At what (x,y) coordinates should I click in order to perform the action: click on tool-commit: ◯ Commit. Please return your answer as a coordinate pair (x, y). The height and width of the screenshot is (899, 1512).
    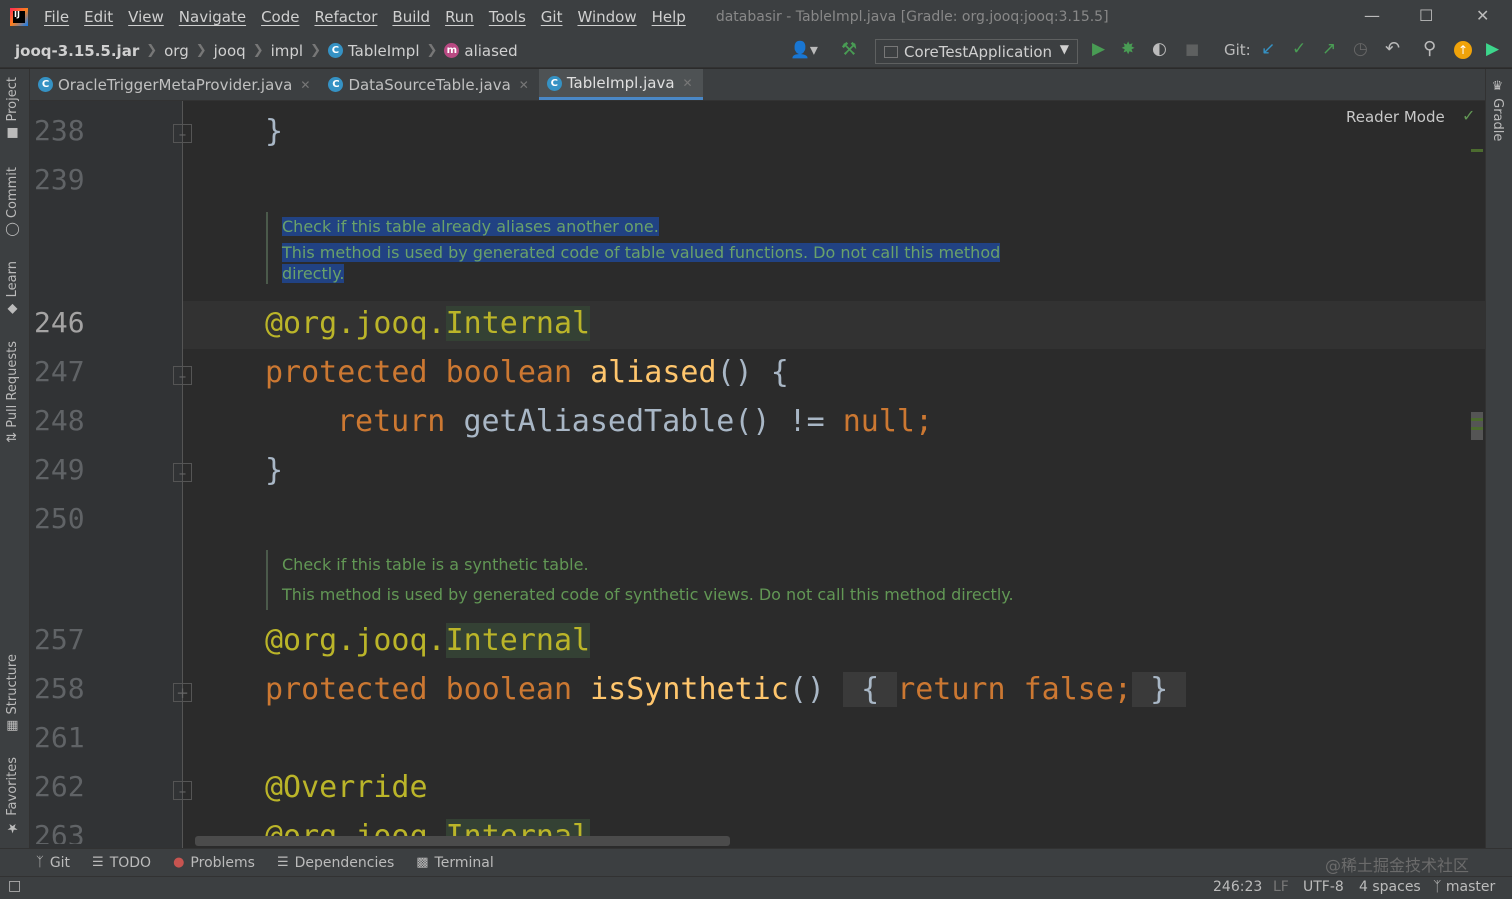
    Looking at the image, I should click on (12, 202).